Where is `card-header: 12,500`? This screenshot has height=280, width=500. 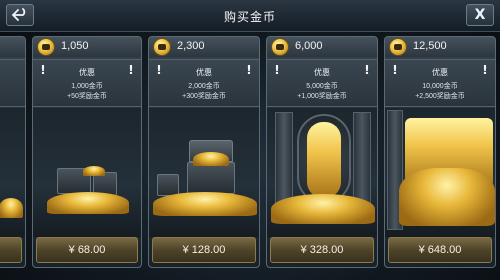
card-header: 12,500 is located at coordinates (440, 47).